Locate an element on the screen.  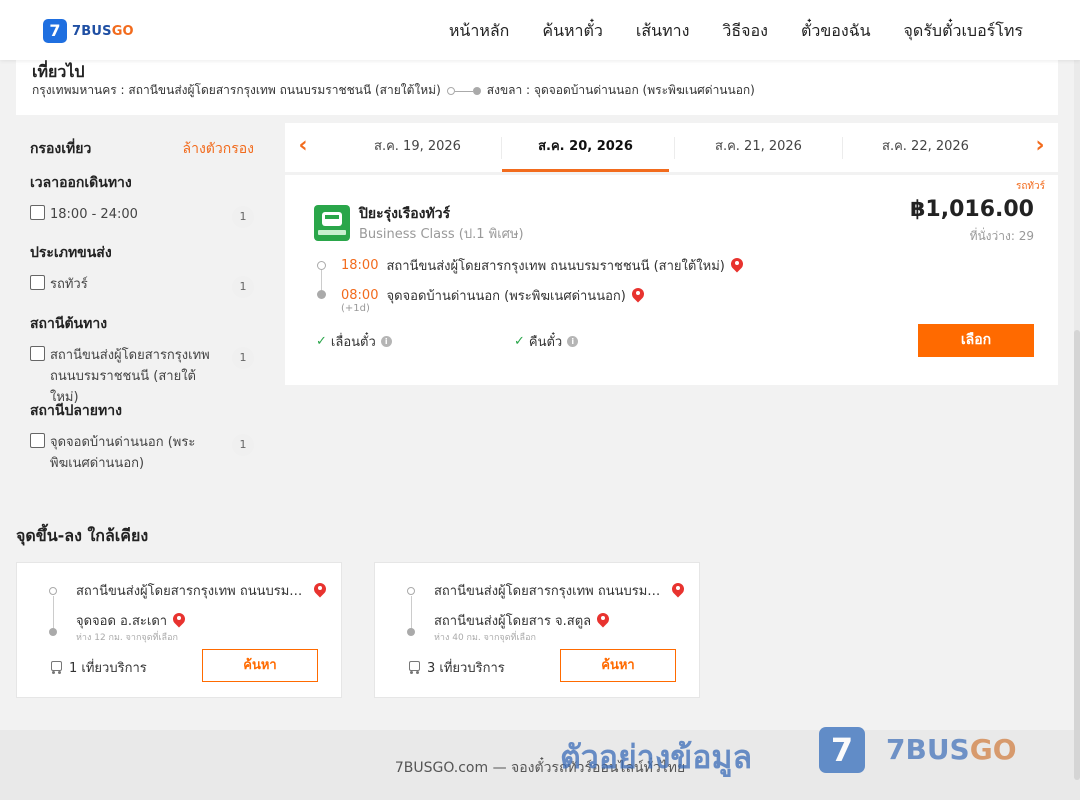
filter-group-departure-time: เวลาออกเดินทาง 18:00 - 24:00 1 is located at coordinates (142, 208).